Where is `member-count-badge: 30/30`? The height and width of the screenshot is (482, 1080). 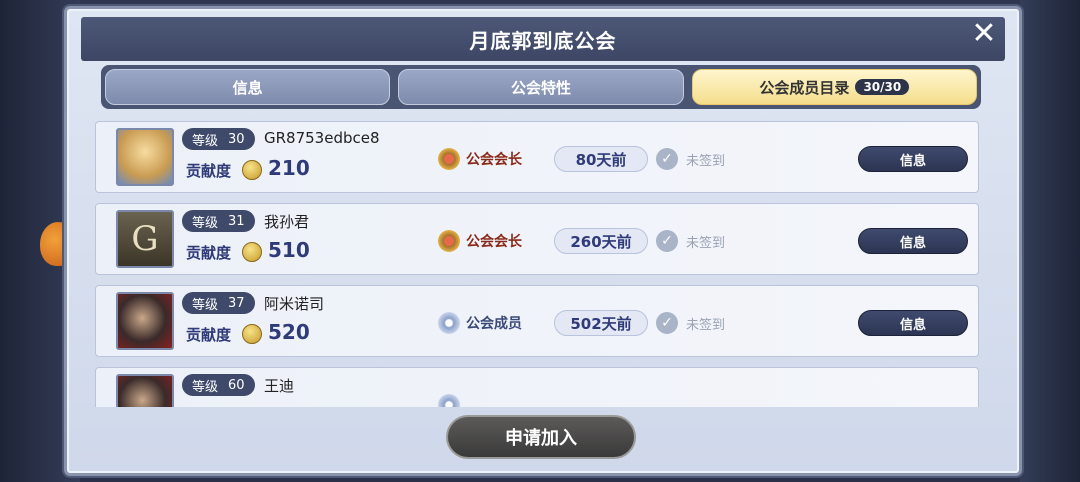 member-count-badge: 30/30 is located at coordinates (882, 87).